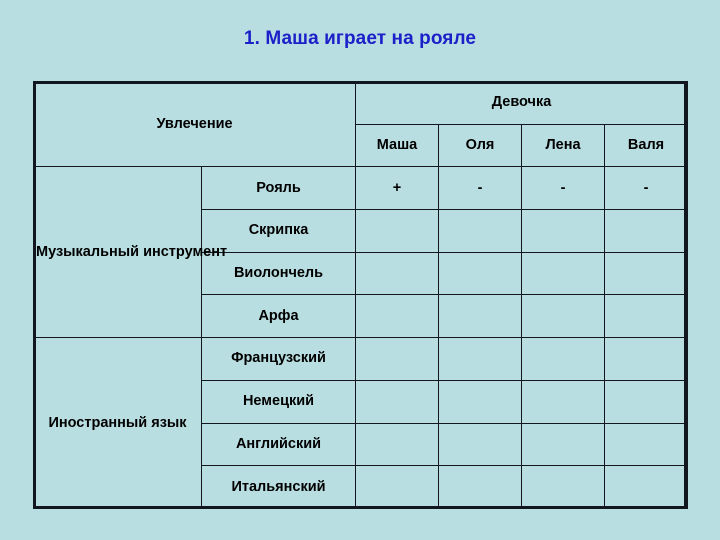 Image resolution: width=720 pixels, height=540 pixels. Describe the element at coordinates (117, 423) in the screenshot. I see `group-label-language: Иностранный язык` at that location.